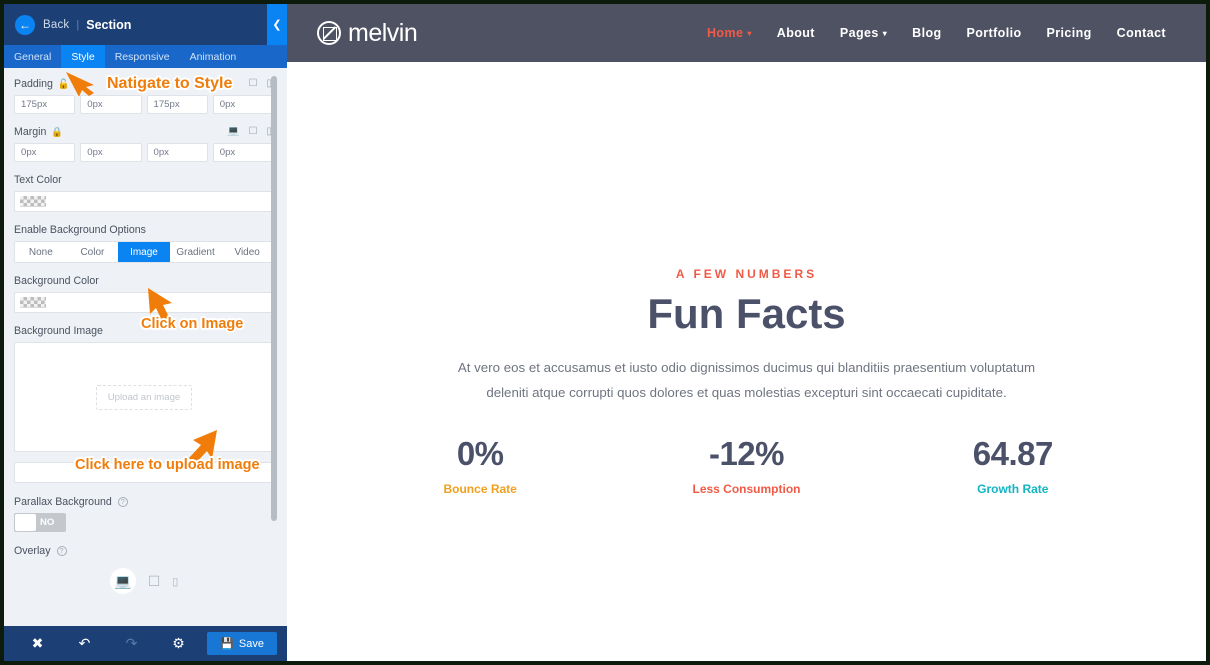 Image resolution: width=1210 pixels, height=665 pixels. I want to click on stat-value: -12%, so click(746, 454).